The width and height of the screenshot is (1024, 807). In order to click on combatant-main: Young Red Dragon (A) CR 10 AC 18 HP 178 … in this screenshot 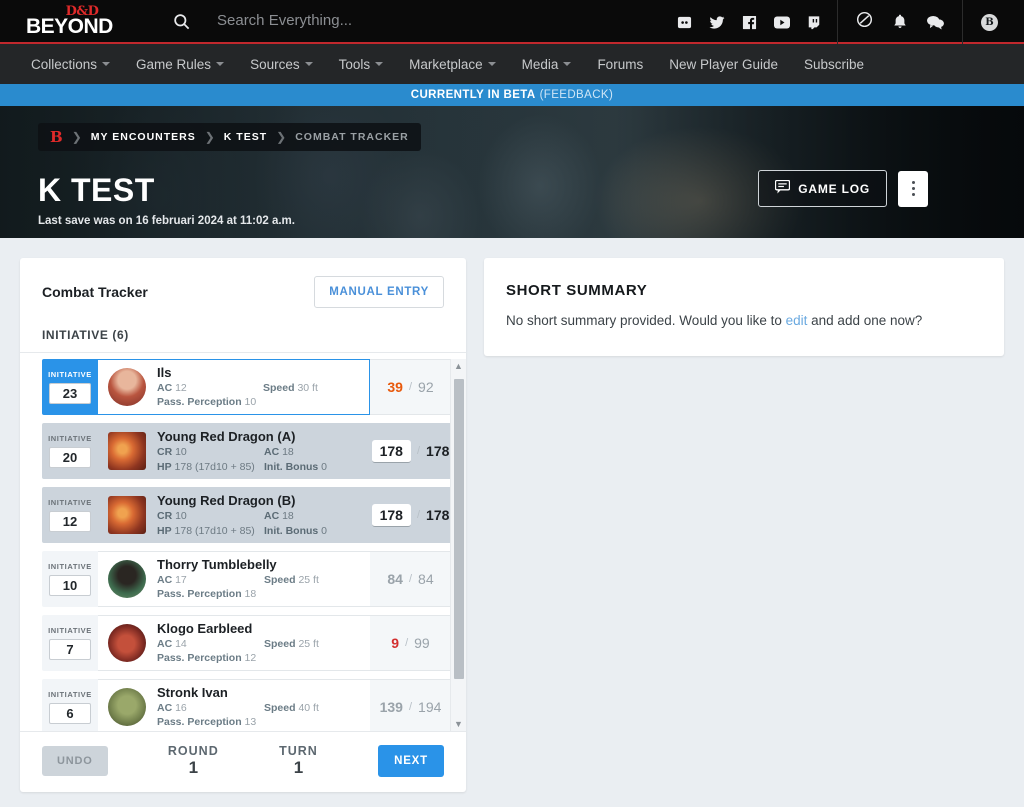, I will do `click(234, 451)`.